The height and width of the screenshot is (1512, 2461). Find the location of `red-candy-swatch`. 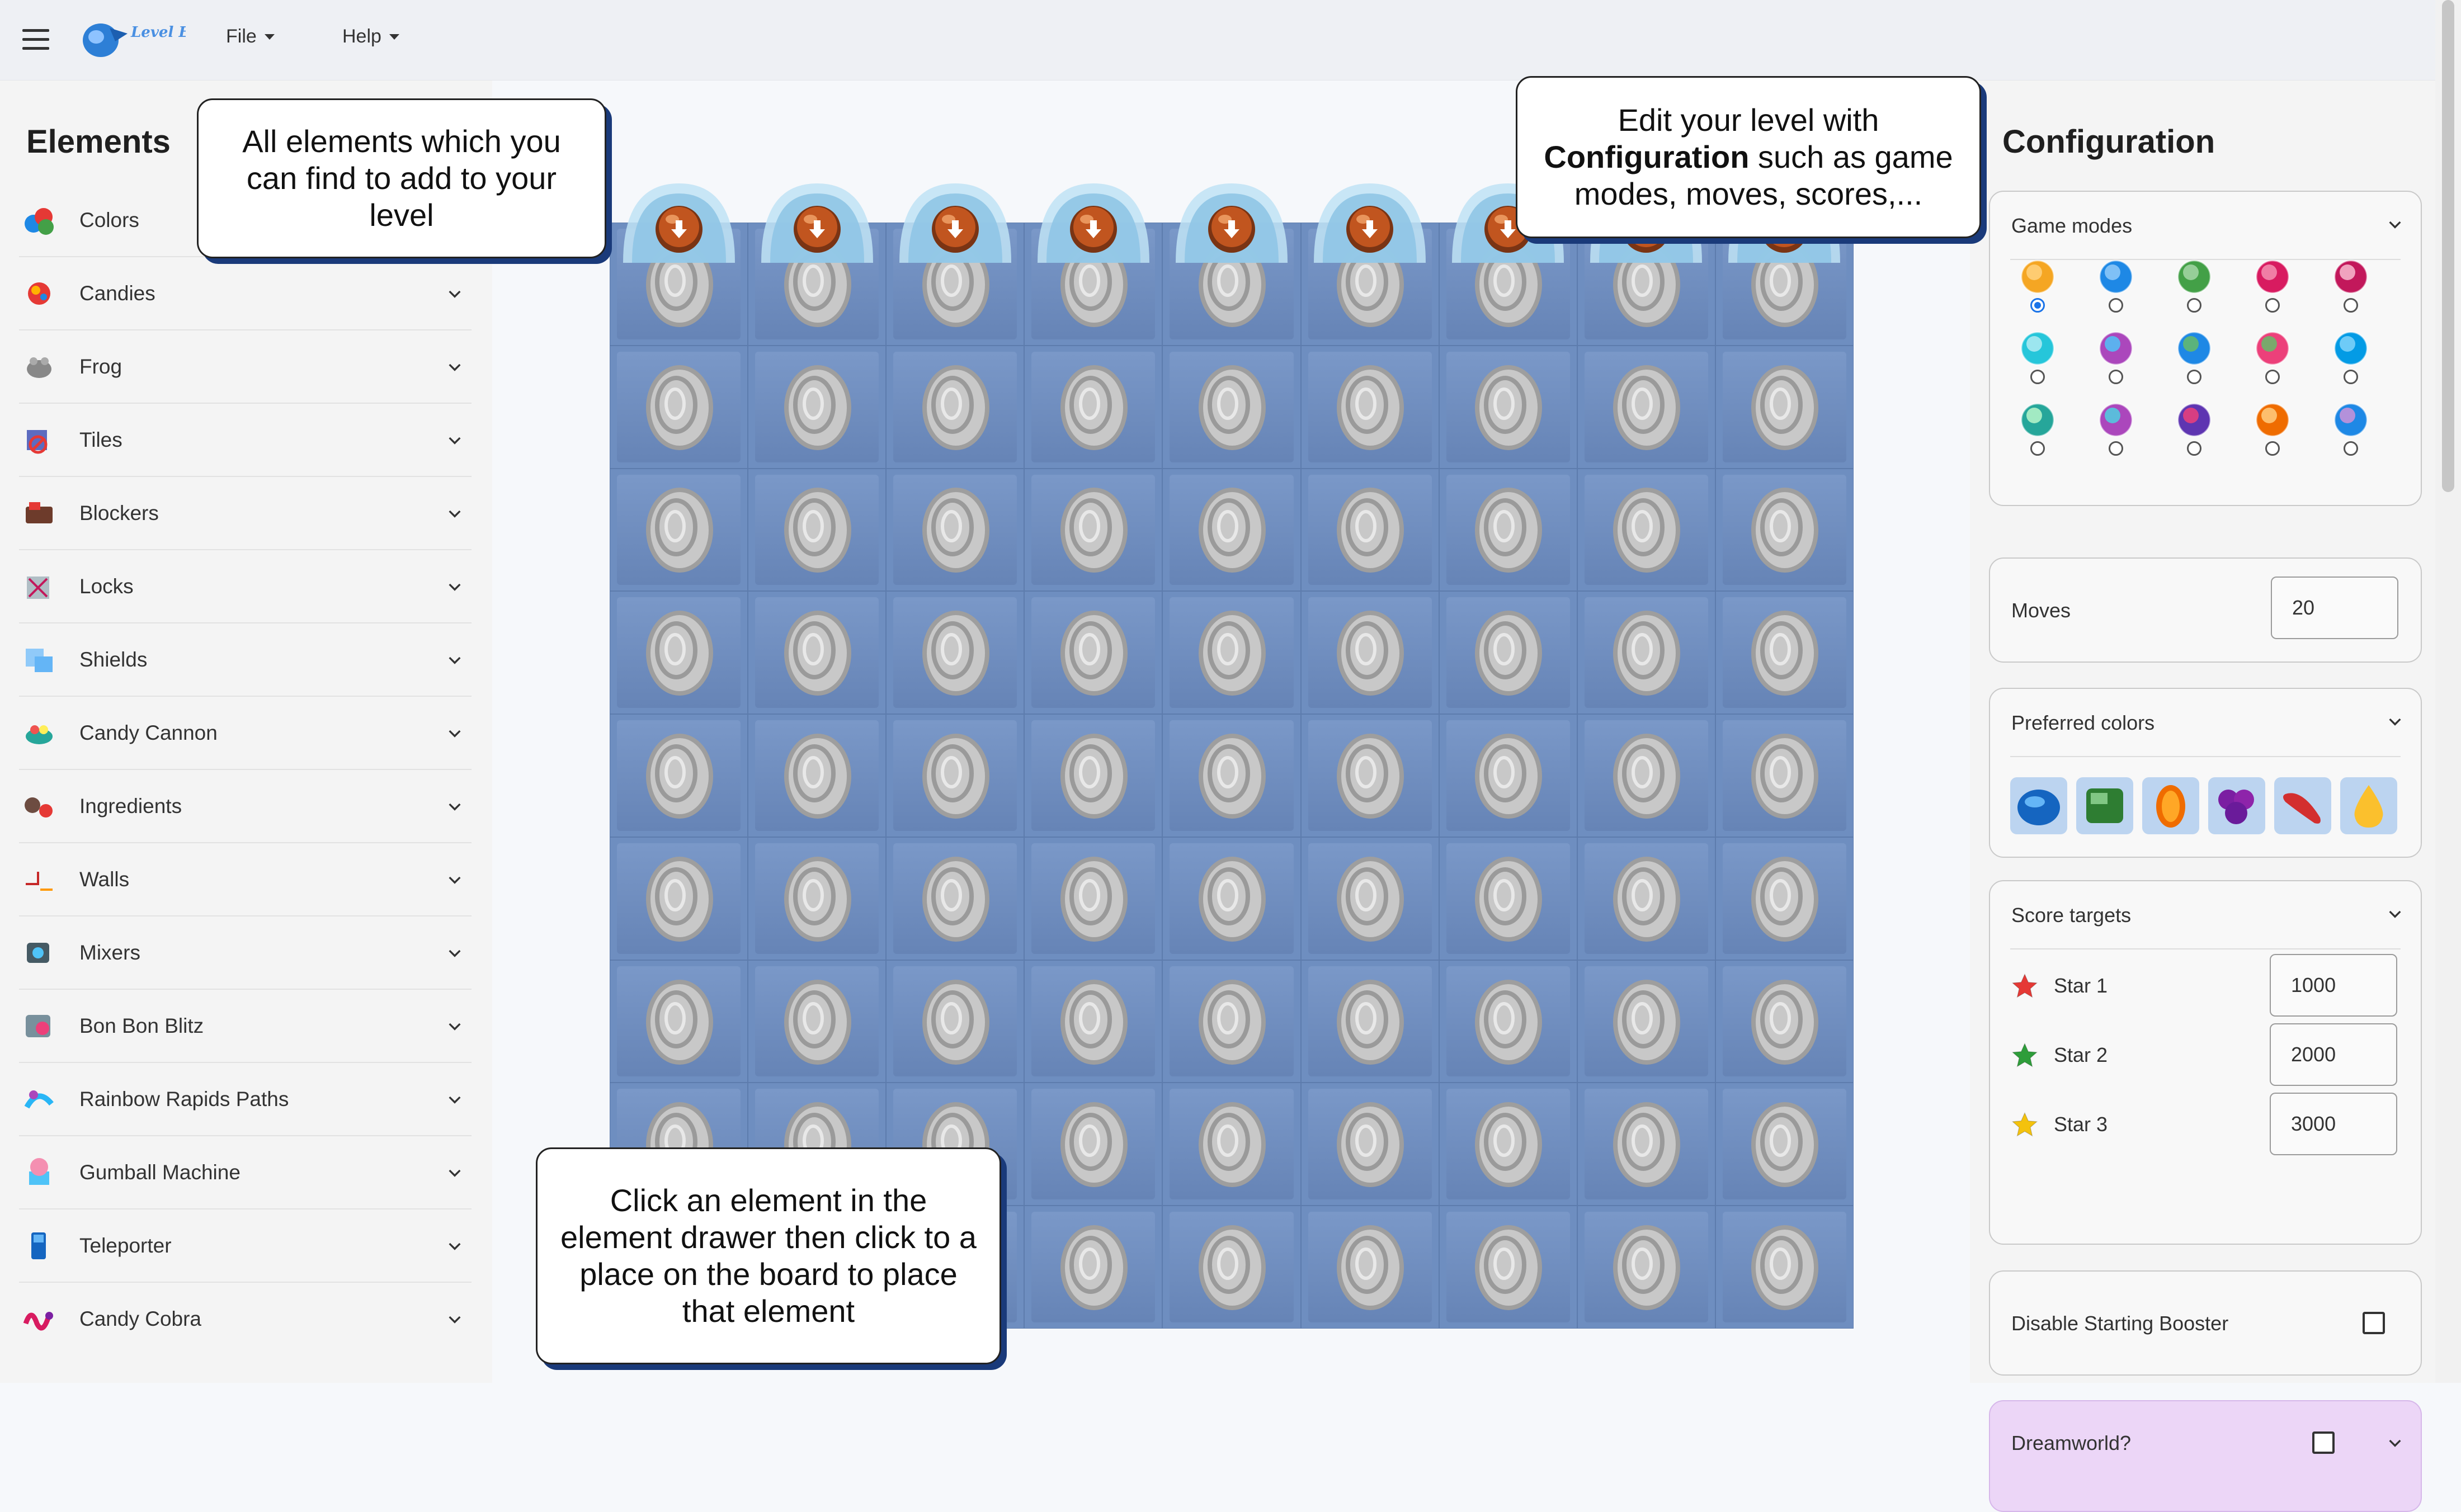

red-candy-swatch is located at coordinates (2302, 805).